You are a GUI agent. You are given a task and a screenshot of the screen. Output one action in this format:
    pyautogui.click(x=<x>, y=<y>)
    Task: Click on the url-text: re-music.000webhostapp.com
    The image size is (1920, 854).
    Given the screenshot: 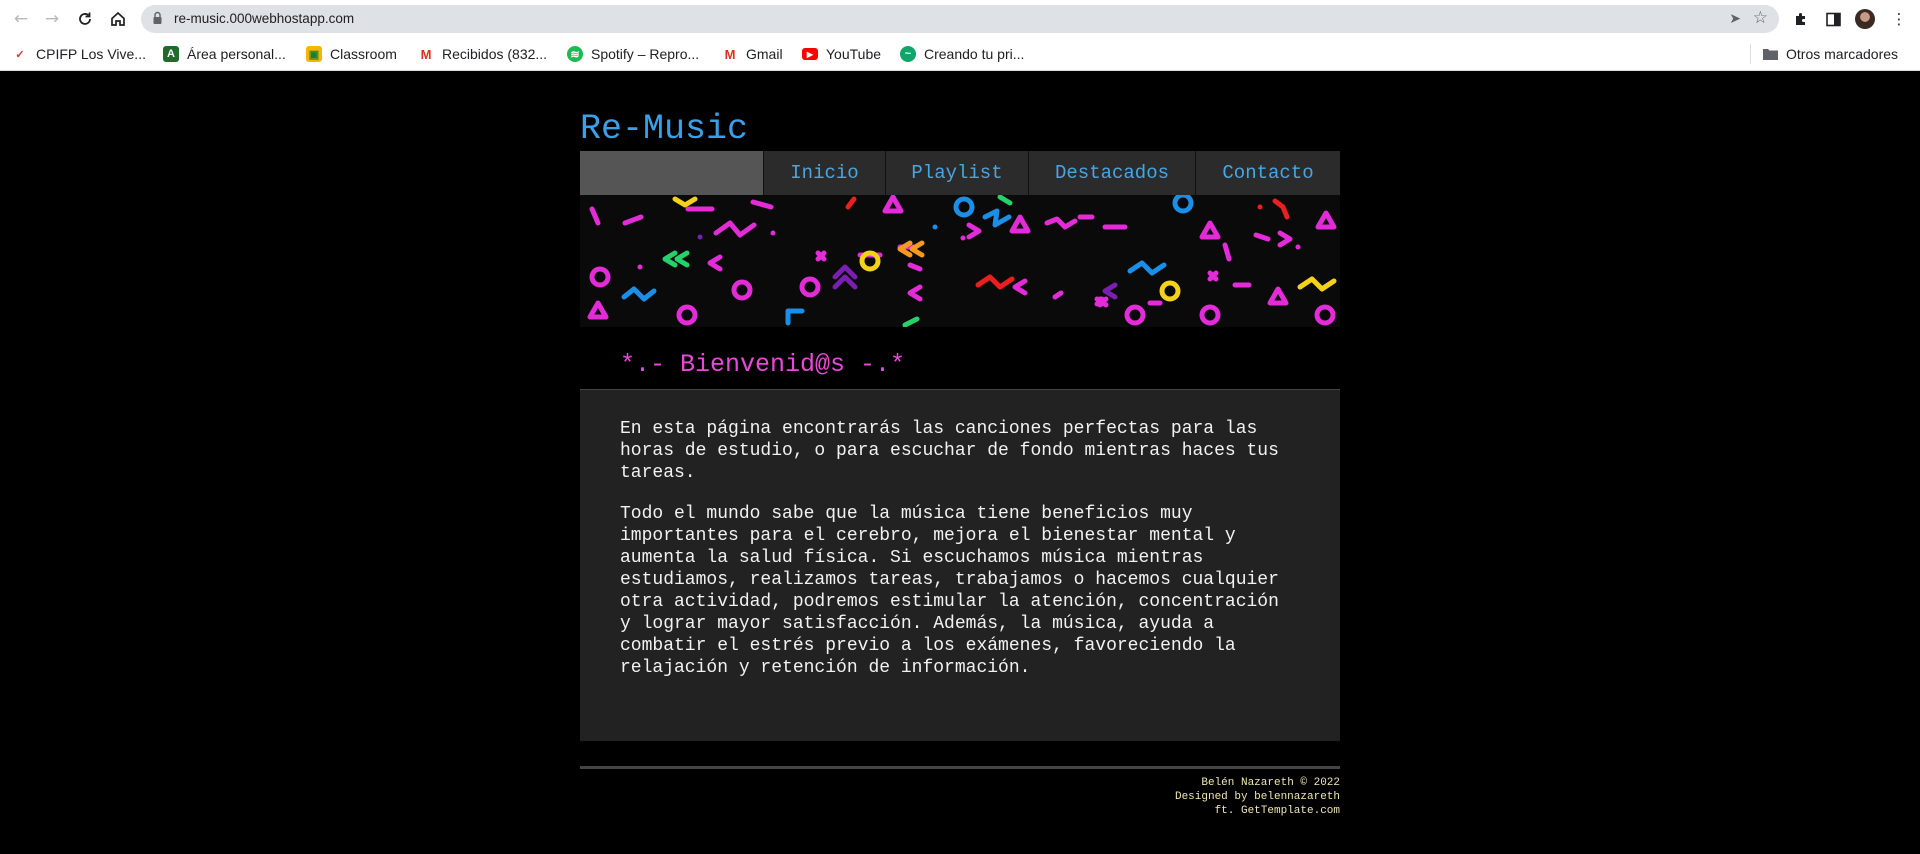 What is the action you would take?
    pyautogui.click(x=264, y=18)
    